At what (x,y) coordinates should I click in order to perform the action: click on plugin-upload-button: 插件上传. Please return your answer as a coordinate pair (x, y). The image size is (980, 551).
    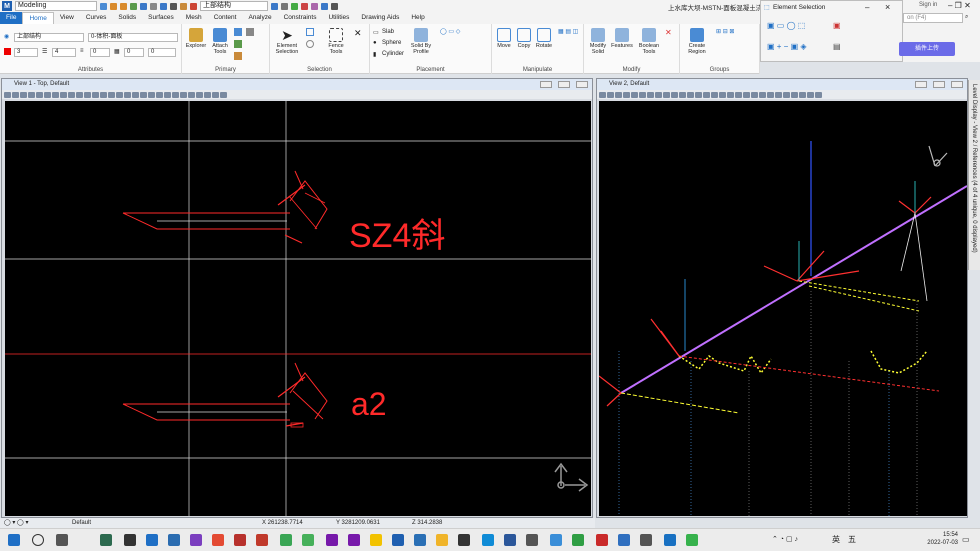
    Looking at the image, I should click on (927, 49).